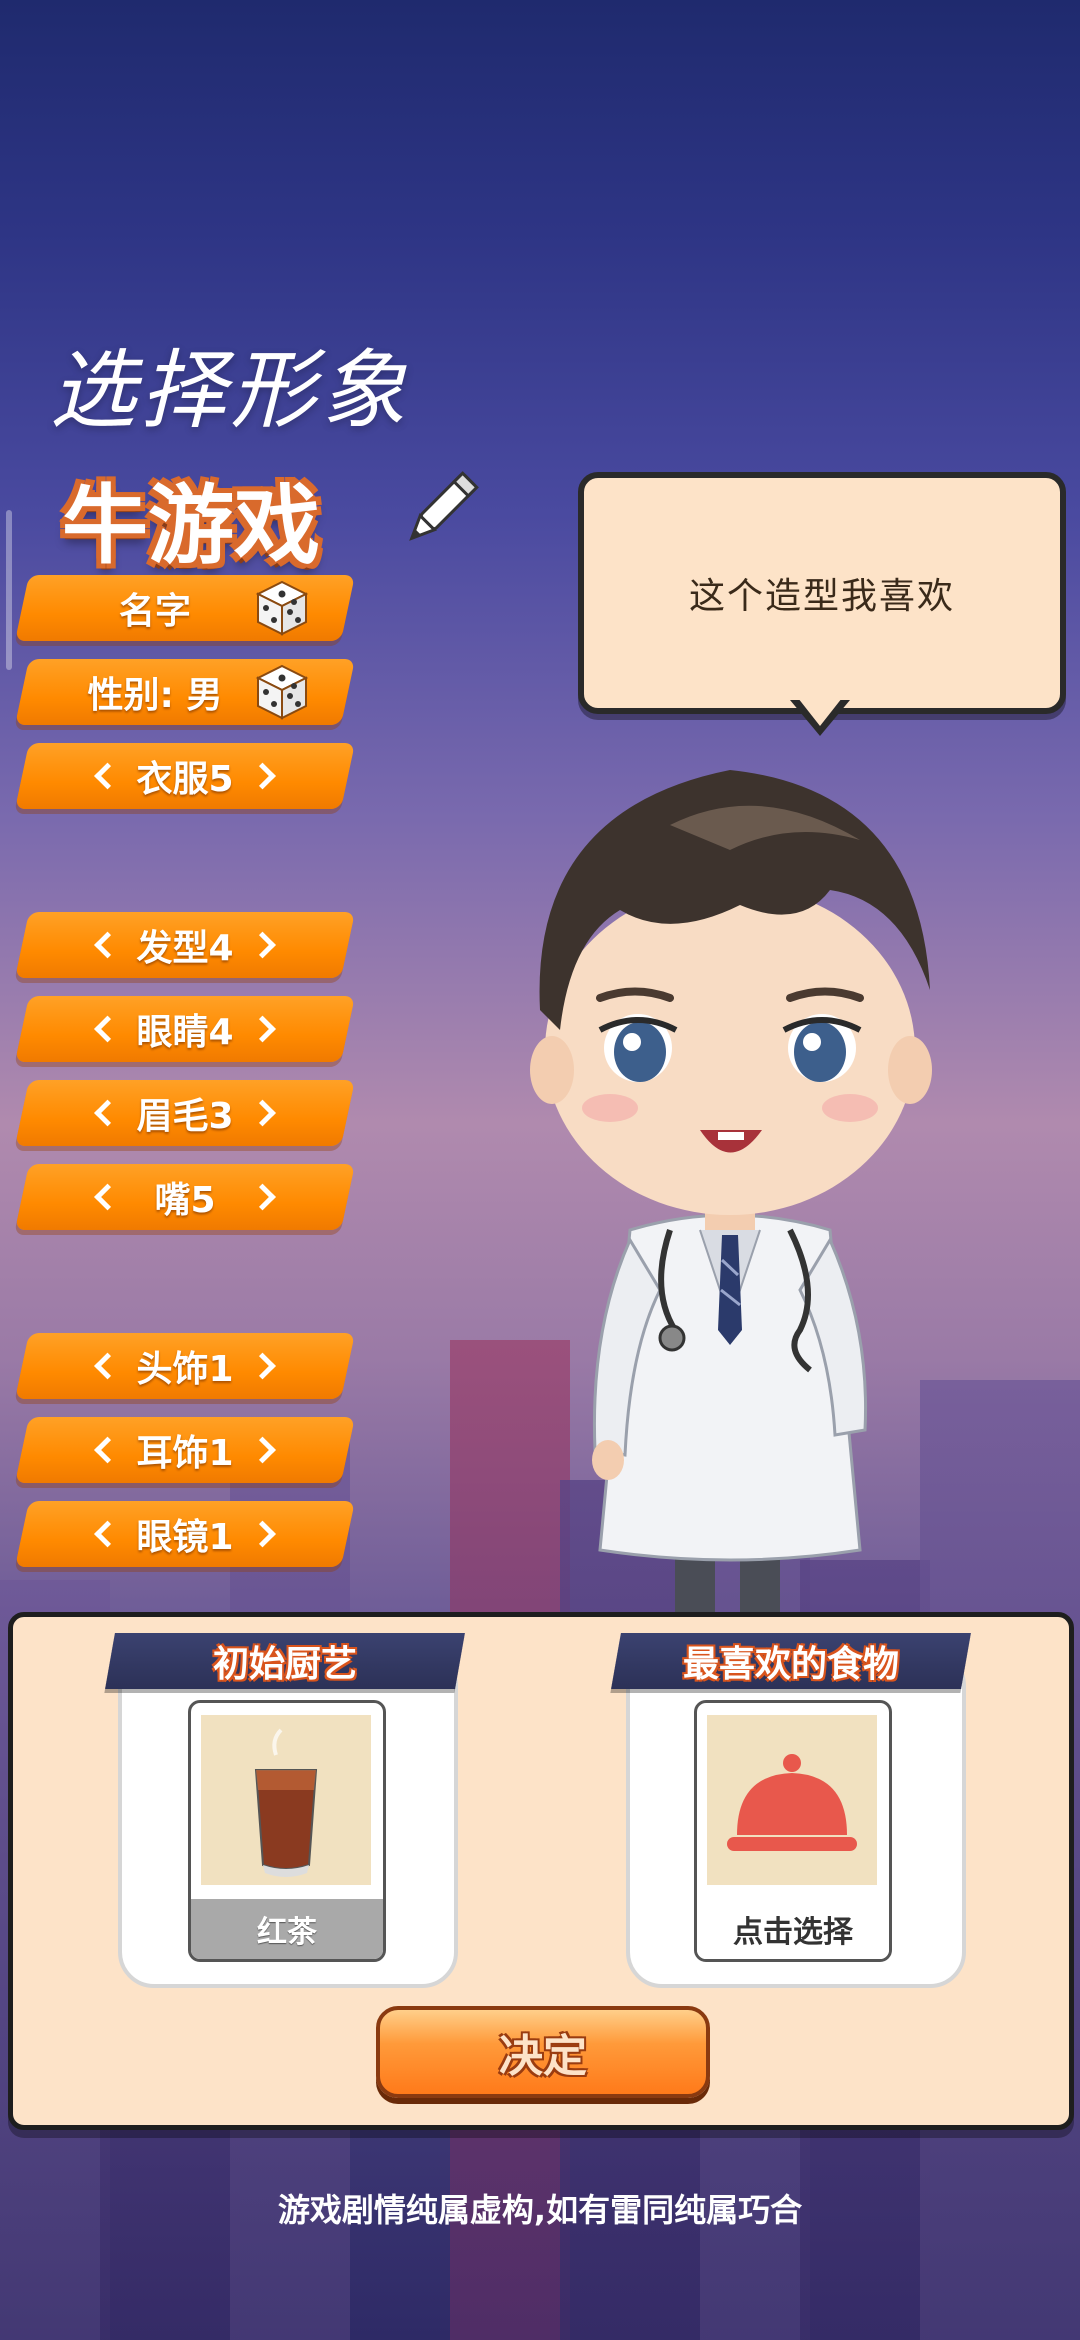 The height and width of the screenshot is (2340, 1080). I want to click on name-label: 名字, so click(154, 611).